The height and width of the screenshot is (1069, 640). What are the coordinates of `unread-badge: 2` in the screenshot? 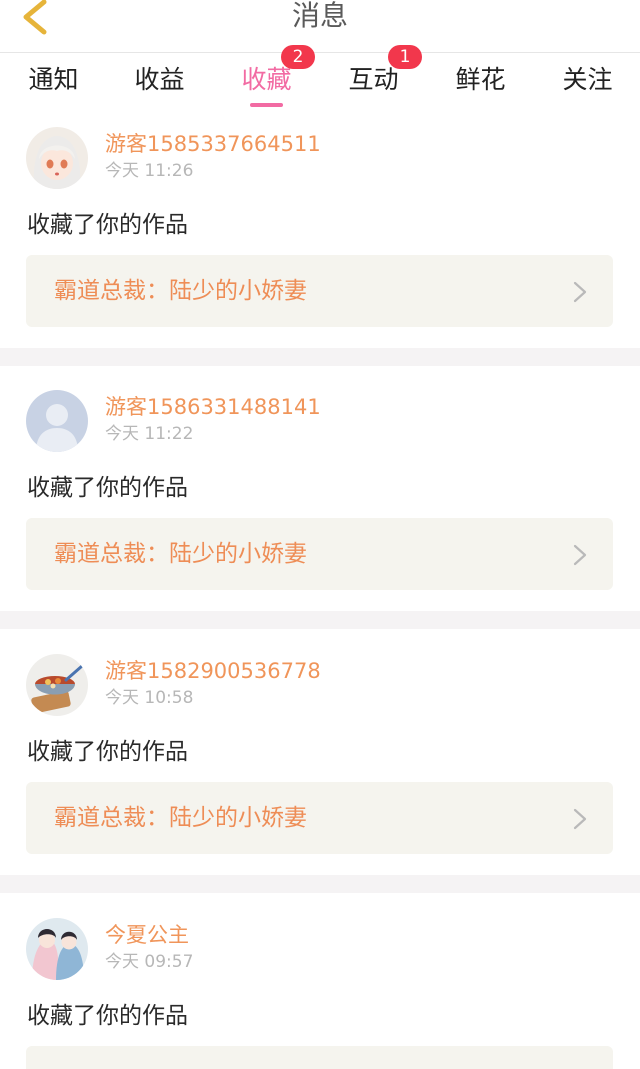 It's located at (298, 57).